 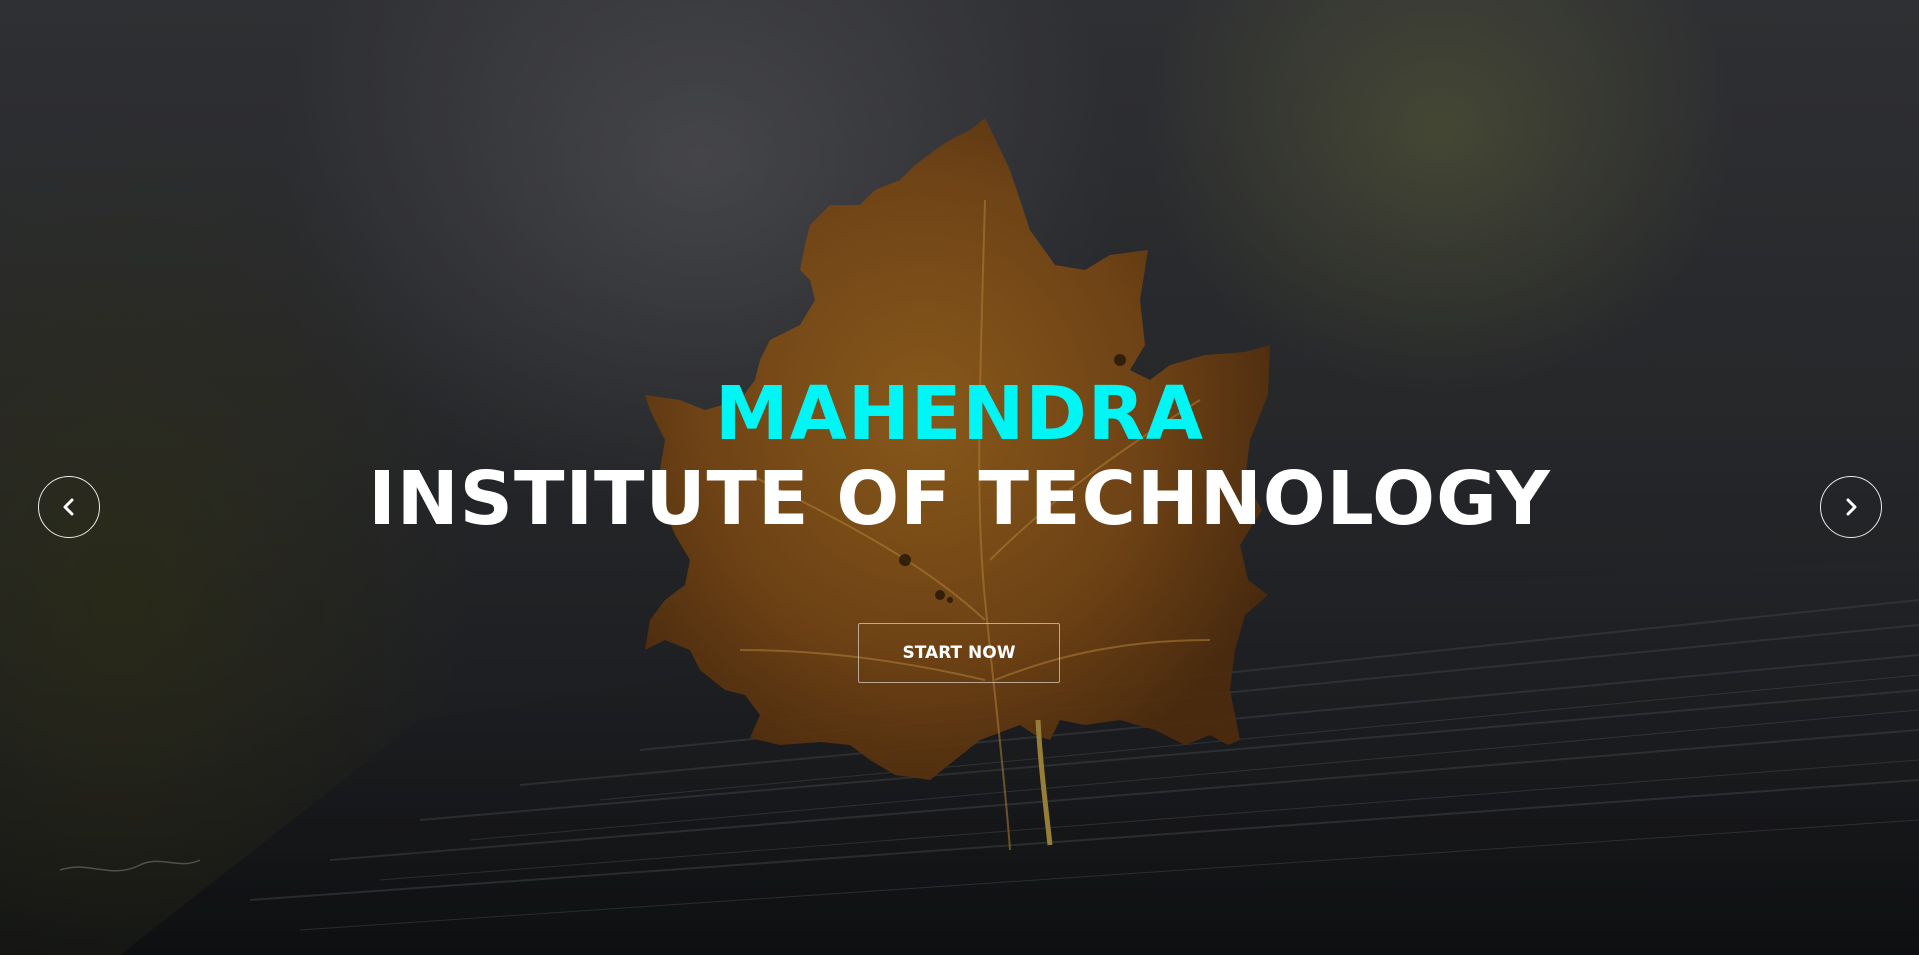 I want to click on chevron-right-icon, so click(x=1851, y=507).